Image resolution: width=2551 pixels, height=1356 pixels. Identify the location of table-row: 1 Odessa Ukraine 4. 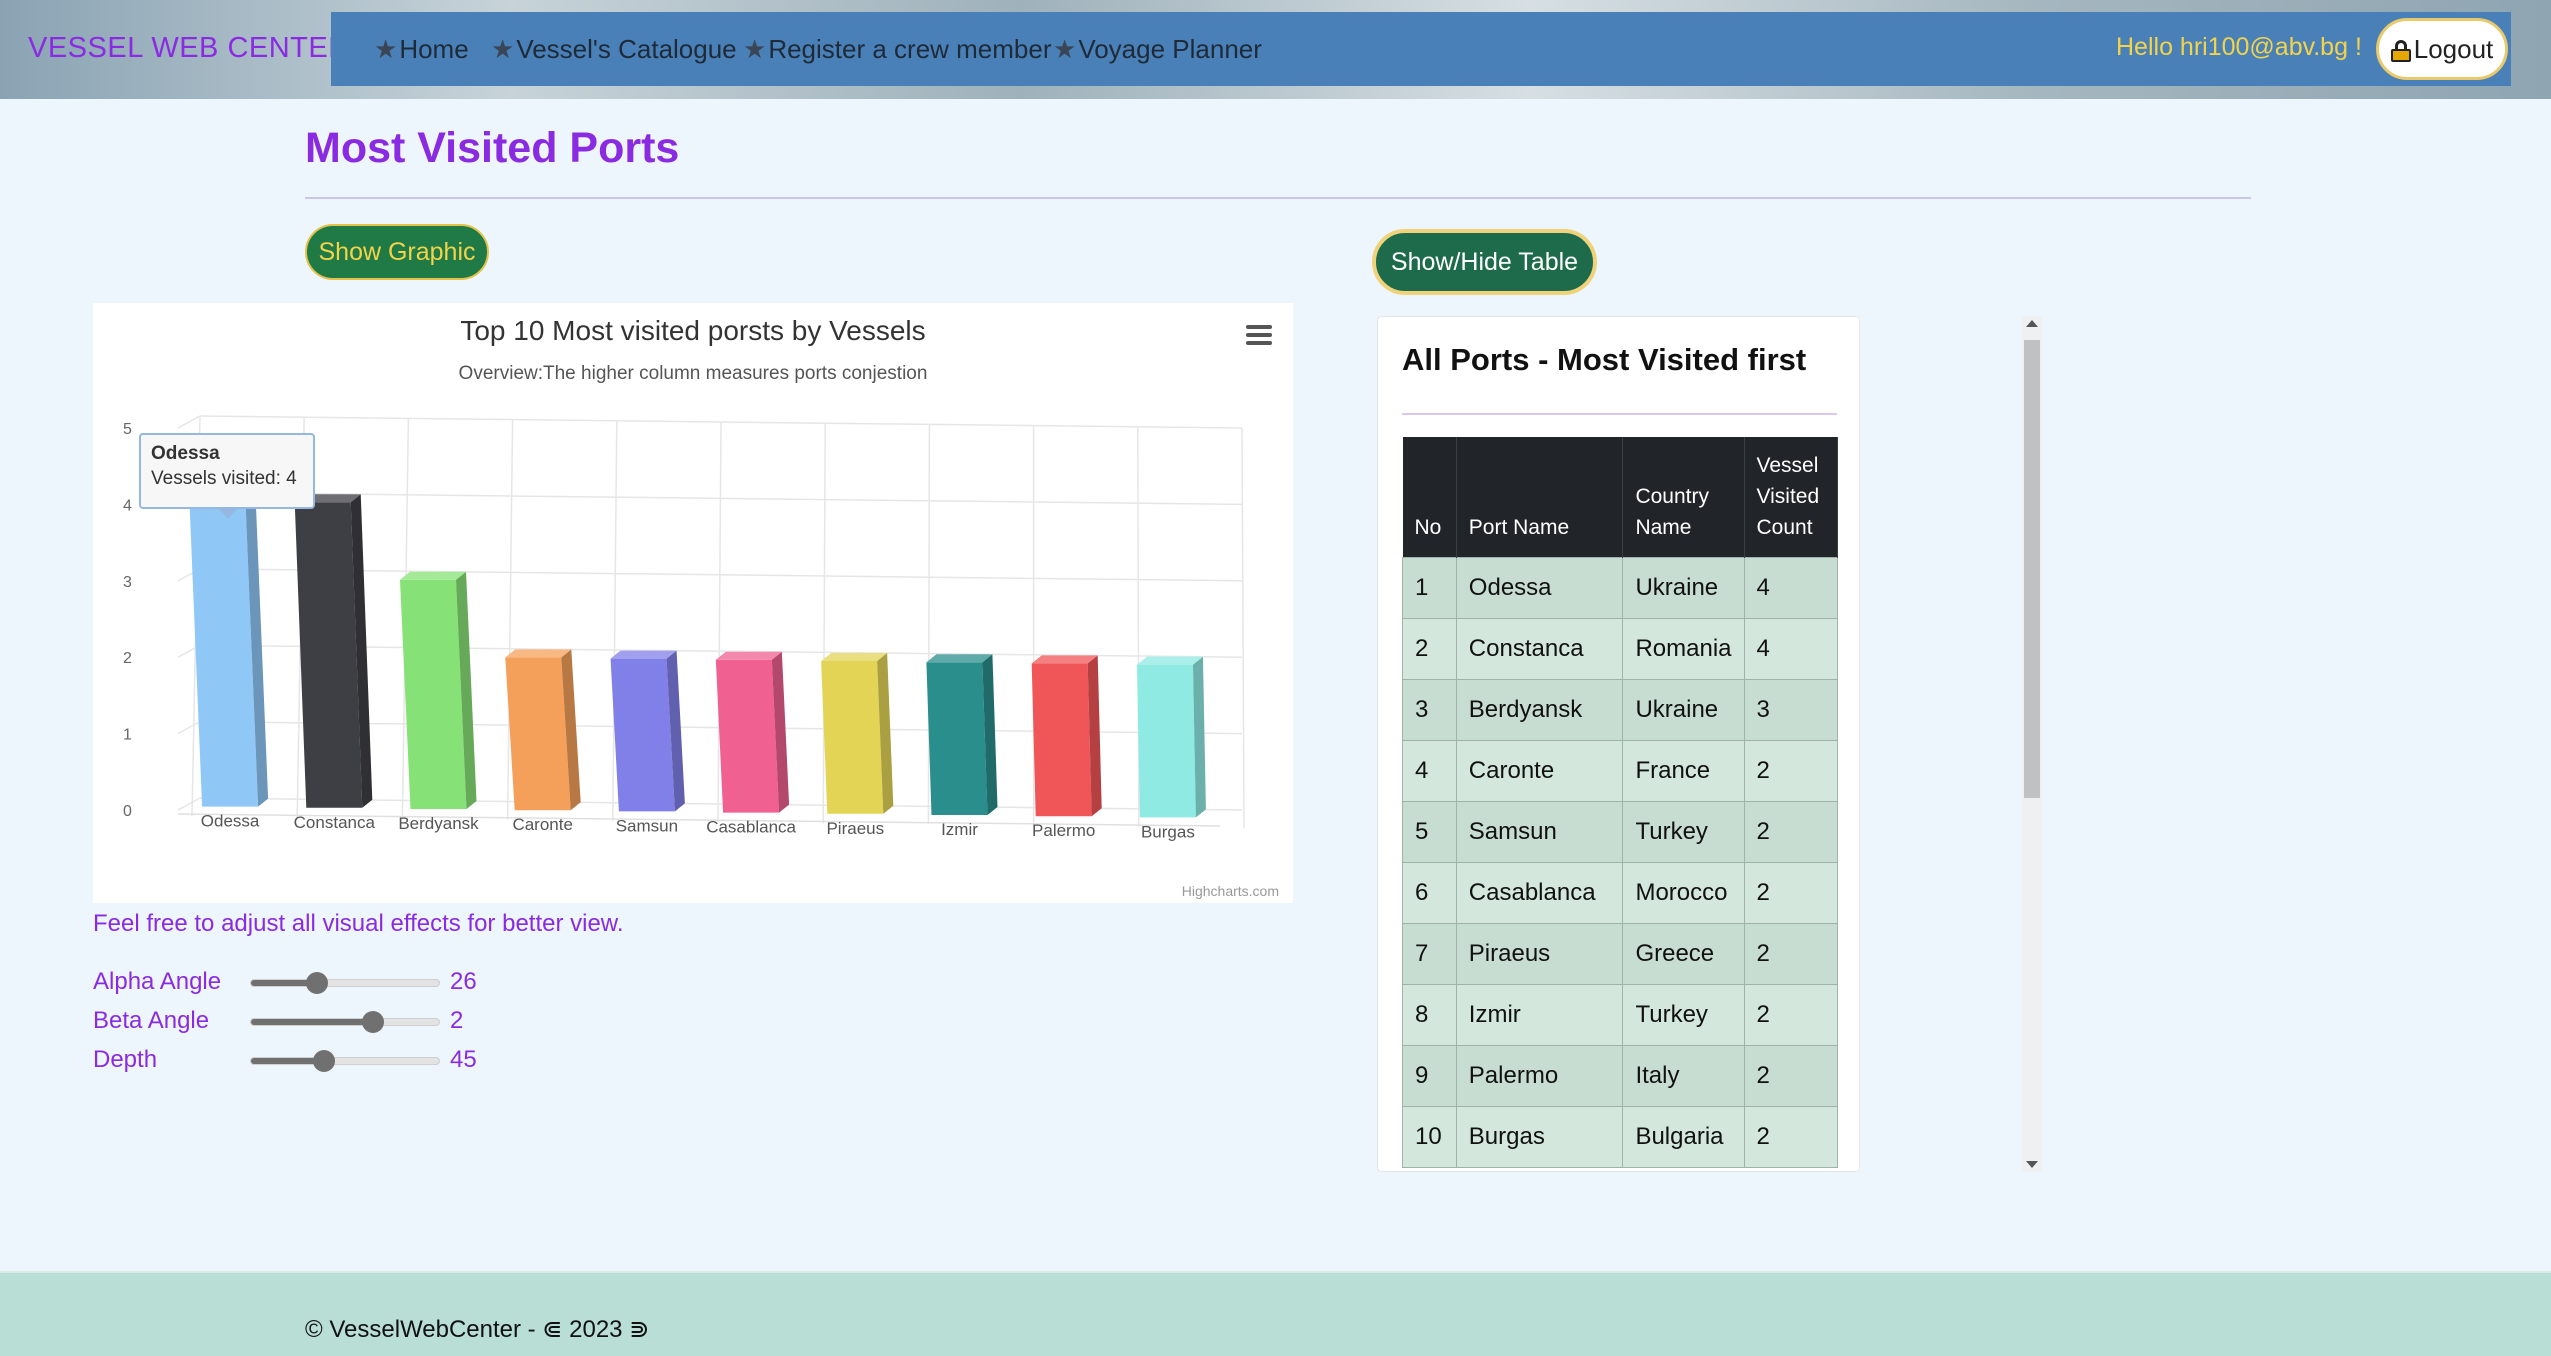
(1620, 587).